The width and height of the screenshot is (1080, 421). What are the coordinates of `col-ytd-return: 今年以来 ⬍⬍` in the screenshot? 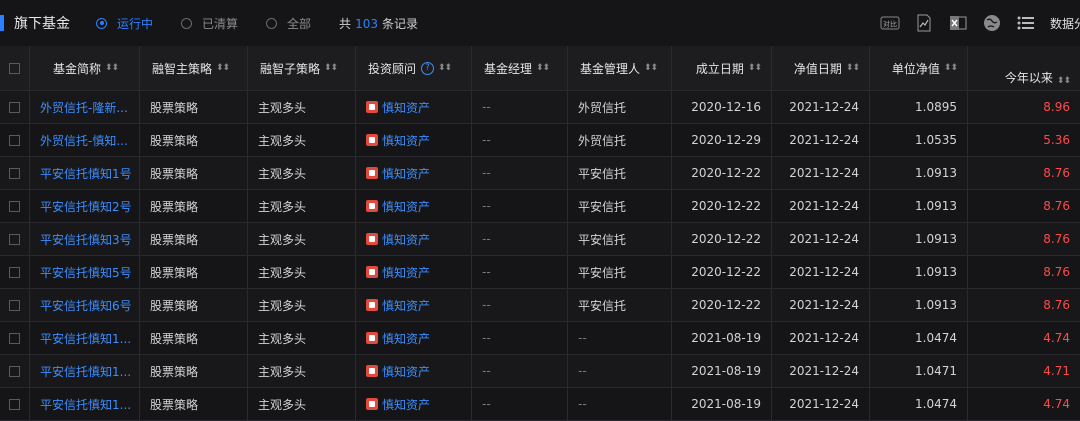 It's located at (1024, 68).